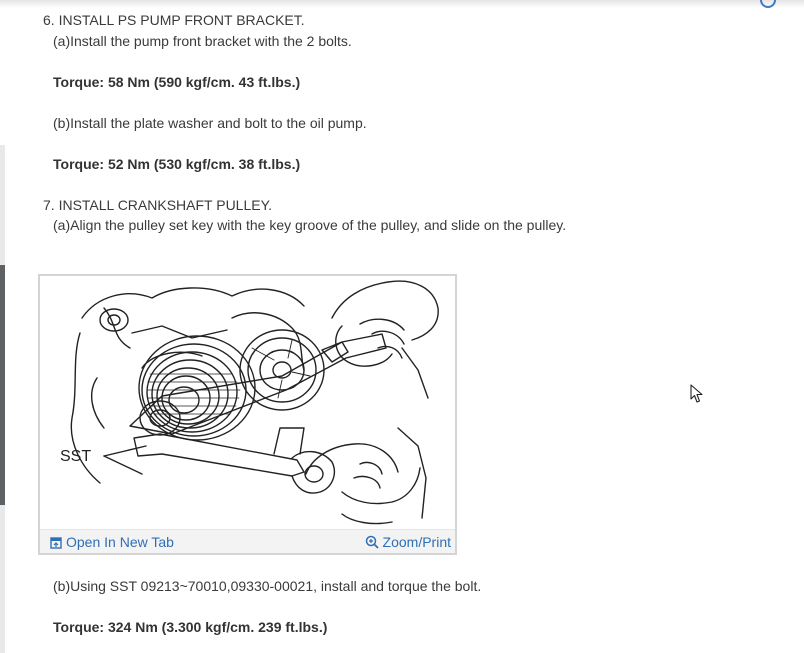 The height and width of the screenshot is (653, 804). I want to click on torque-spec: Torque: 52 Nm (530 kgf/cm. 38 ft.lbs.), so click(177, 164).